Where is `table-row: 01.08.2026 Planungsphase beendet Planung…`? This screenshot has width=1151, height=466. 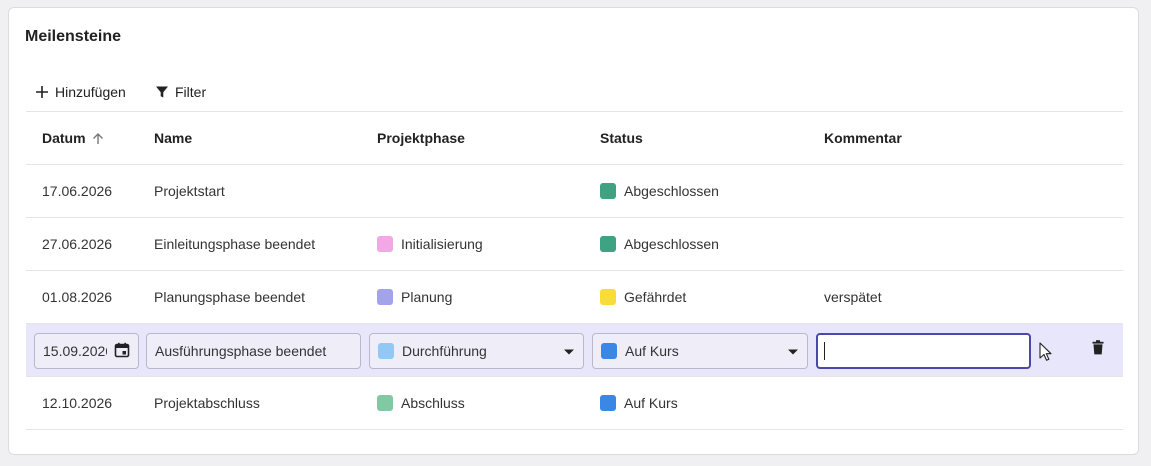
table-row: 01.08.2026 Planungsphase beendet Planung… is located at coordinates (574, 297).